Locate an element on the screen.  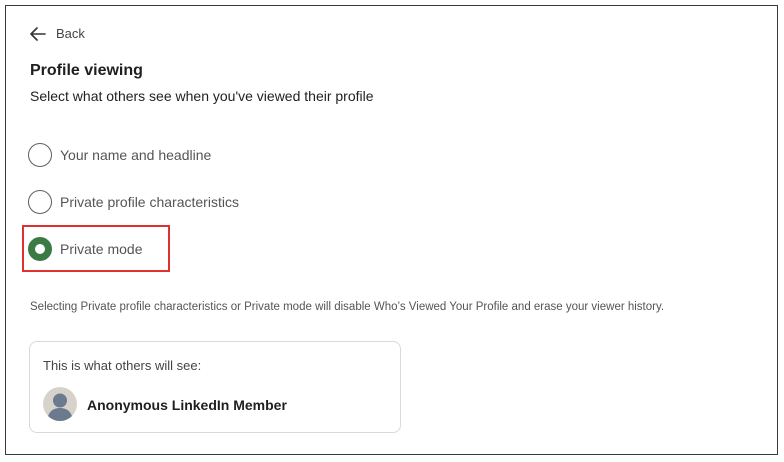
option-label: Your name and headline is located at coordinates (136, 155).